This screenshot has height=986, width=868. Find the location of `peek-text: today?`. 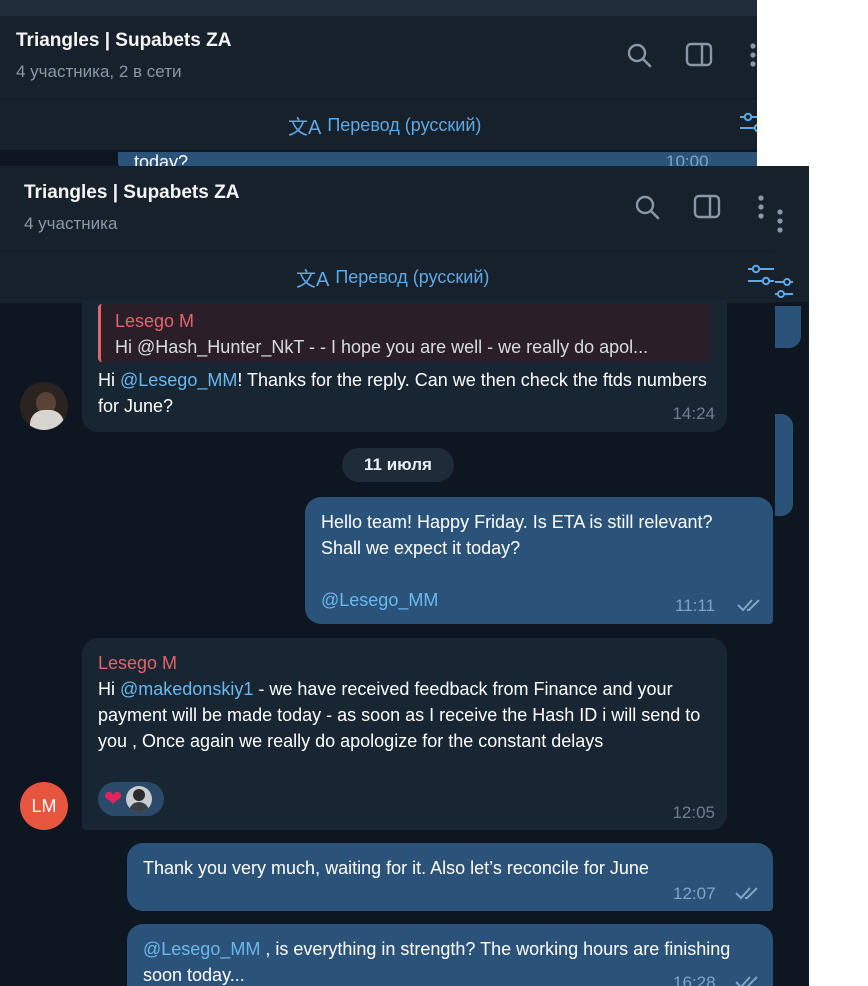

peek-text: today? is located at coordinates (161, 159).